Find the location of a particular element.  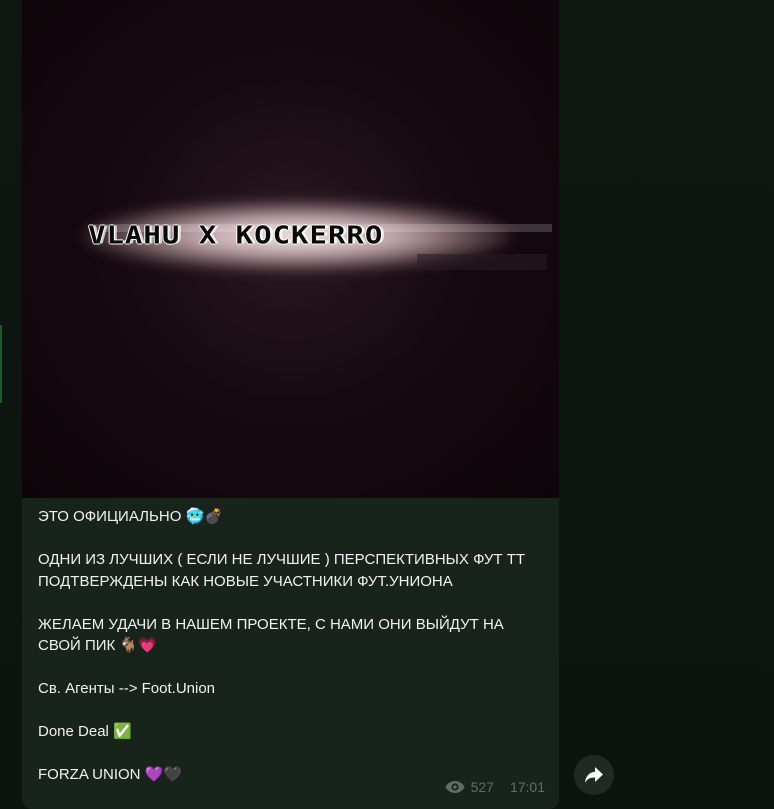

message-meta: 527 17:01 is located at coordinates (495, 787).